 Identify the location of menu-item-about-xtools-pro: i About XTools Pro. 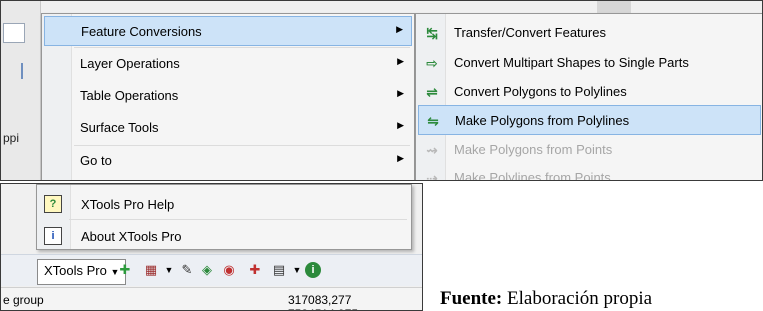
(224, 236).